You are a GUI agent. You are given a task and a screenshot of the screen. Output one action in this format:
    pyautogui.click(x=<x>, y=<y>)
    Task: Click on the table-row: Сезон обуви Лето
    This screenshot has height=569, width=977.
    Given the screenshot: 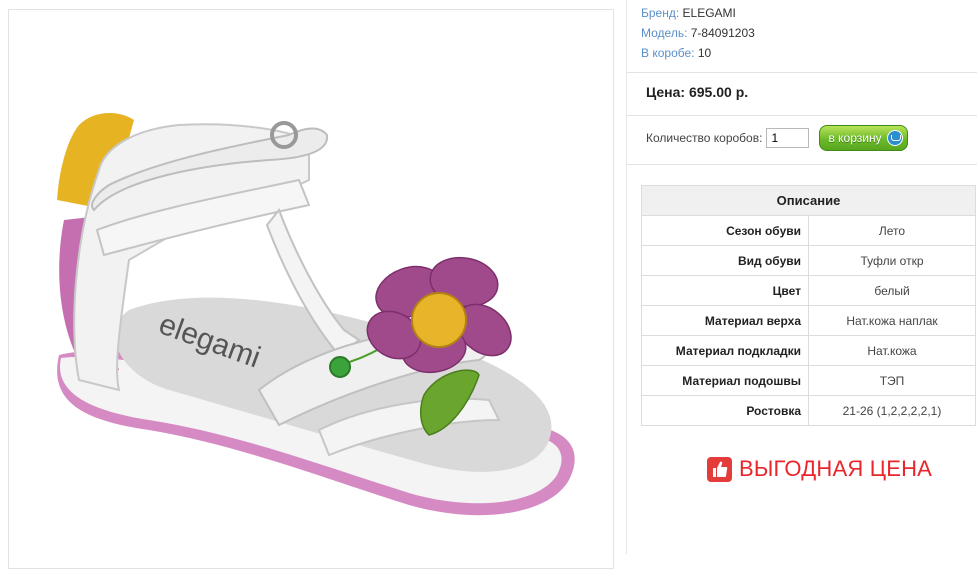 What is the action you would take?
    pyautogui.click(x=808, y=230)
    